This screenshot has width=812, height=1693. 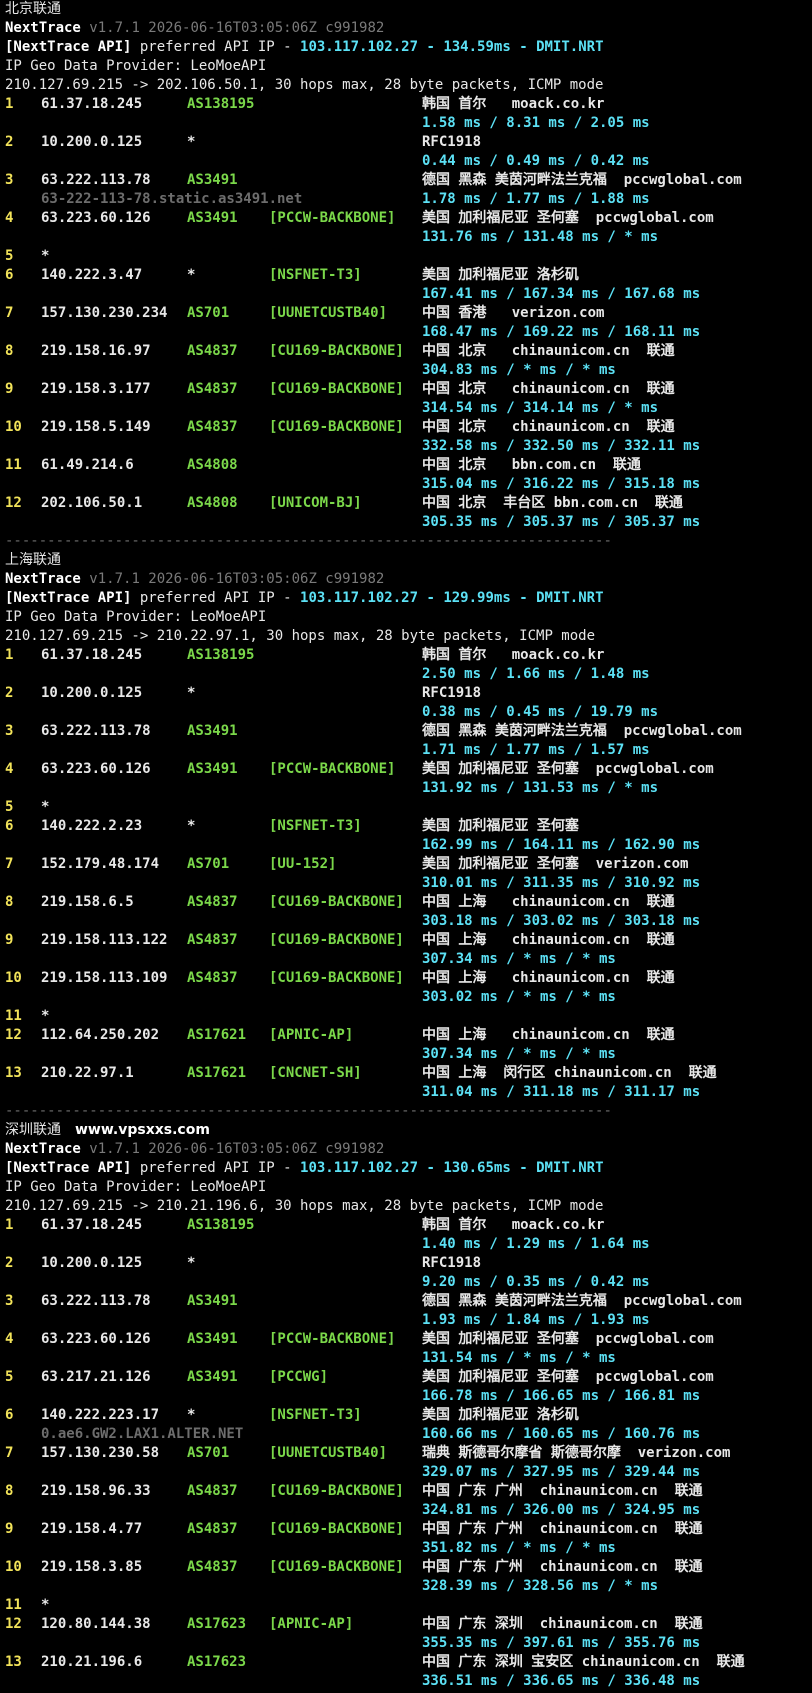 What do you see at coordinates (136, 66) in the screenshot?
I see `geo-provider-line: IP Geo Data Provider: LeoMoeAPI` at bounding box center [136, 66].